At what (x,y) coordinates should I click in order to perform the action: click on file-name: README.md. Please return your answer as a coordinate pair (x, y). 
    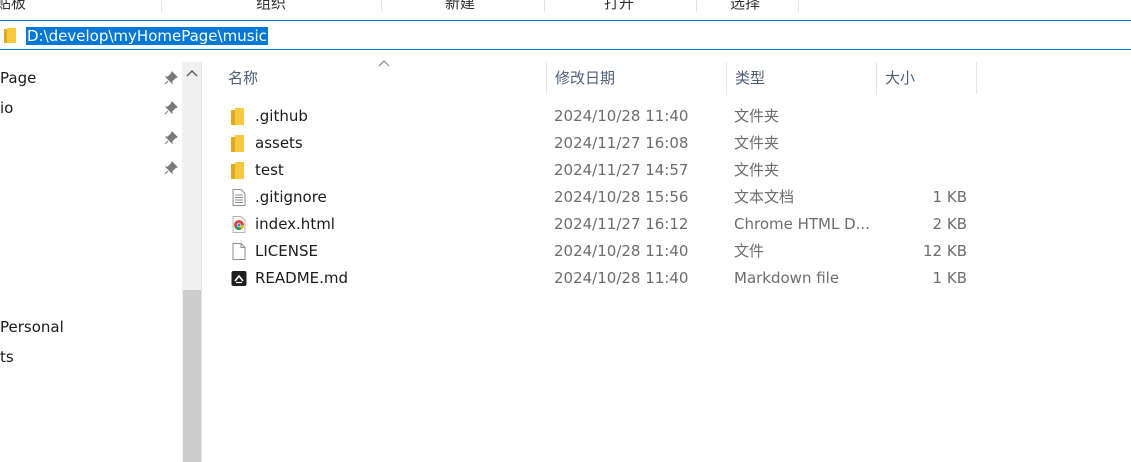
    Looking at the image, I should click on (302, 278).